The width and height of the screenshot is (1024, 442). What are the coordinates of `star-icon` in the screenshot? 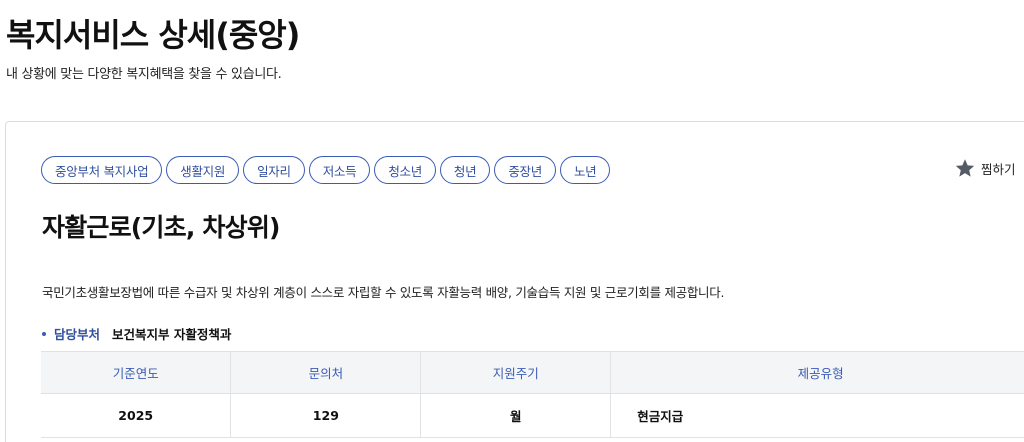 It's located at (965, 168).